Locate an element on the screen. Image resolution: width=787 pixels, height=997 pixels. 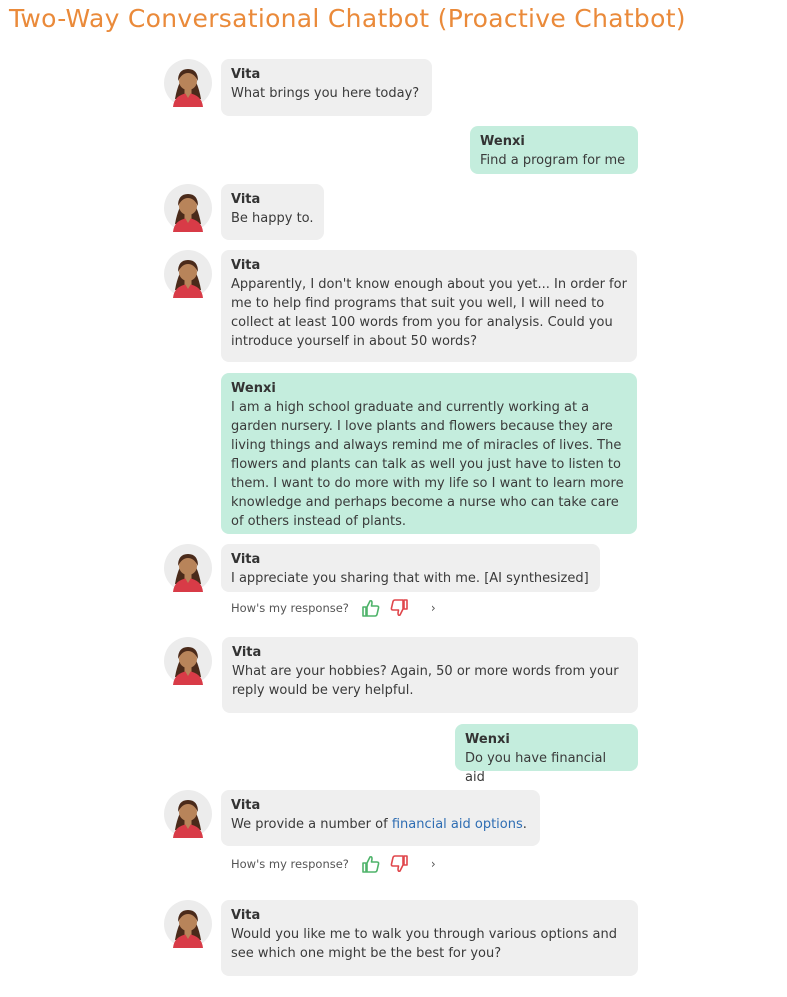
user-message: Wenxi Find a program for me is located at coordinates (554, 150).